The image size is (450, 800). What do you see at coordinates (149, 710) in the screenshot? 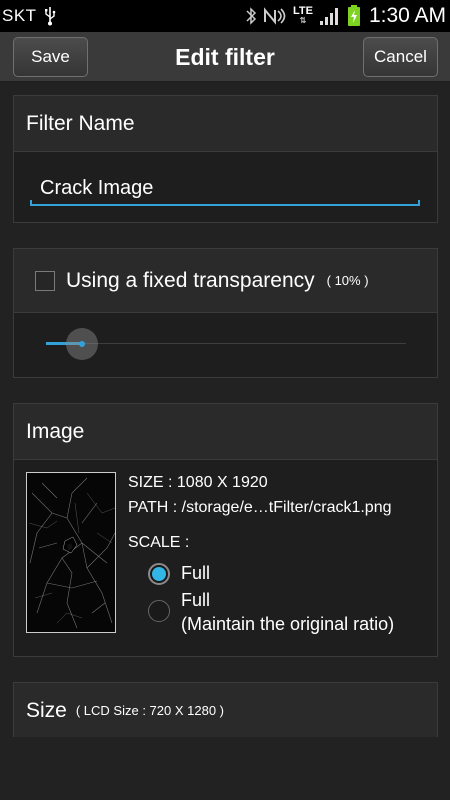
I see `lcd-size-label: ( LCD Size : 720 X 1280 )` at bounding box center [149, 710].